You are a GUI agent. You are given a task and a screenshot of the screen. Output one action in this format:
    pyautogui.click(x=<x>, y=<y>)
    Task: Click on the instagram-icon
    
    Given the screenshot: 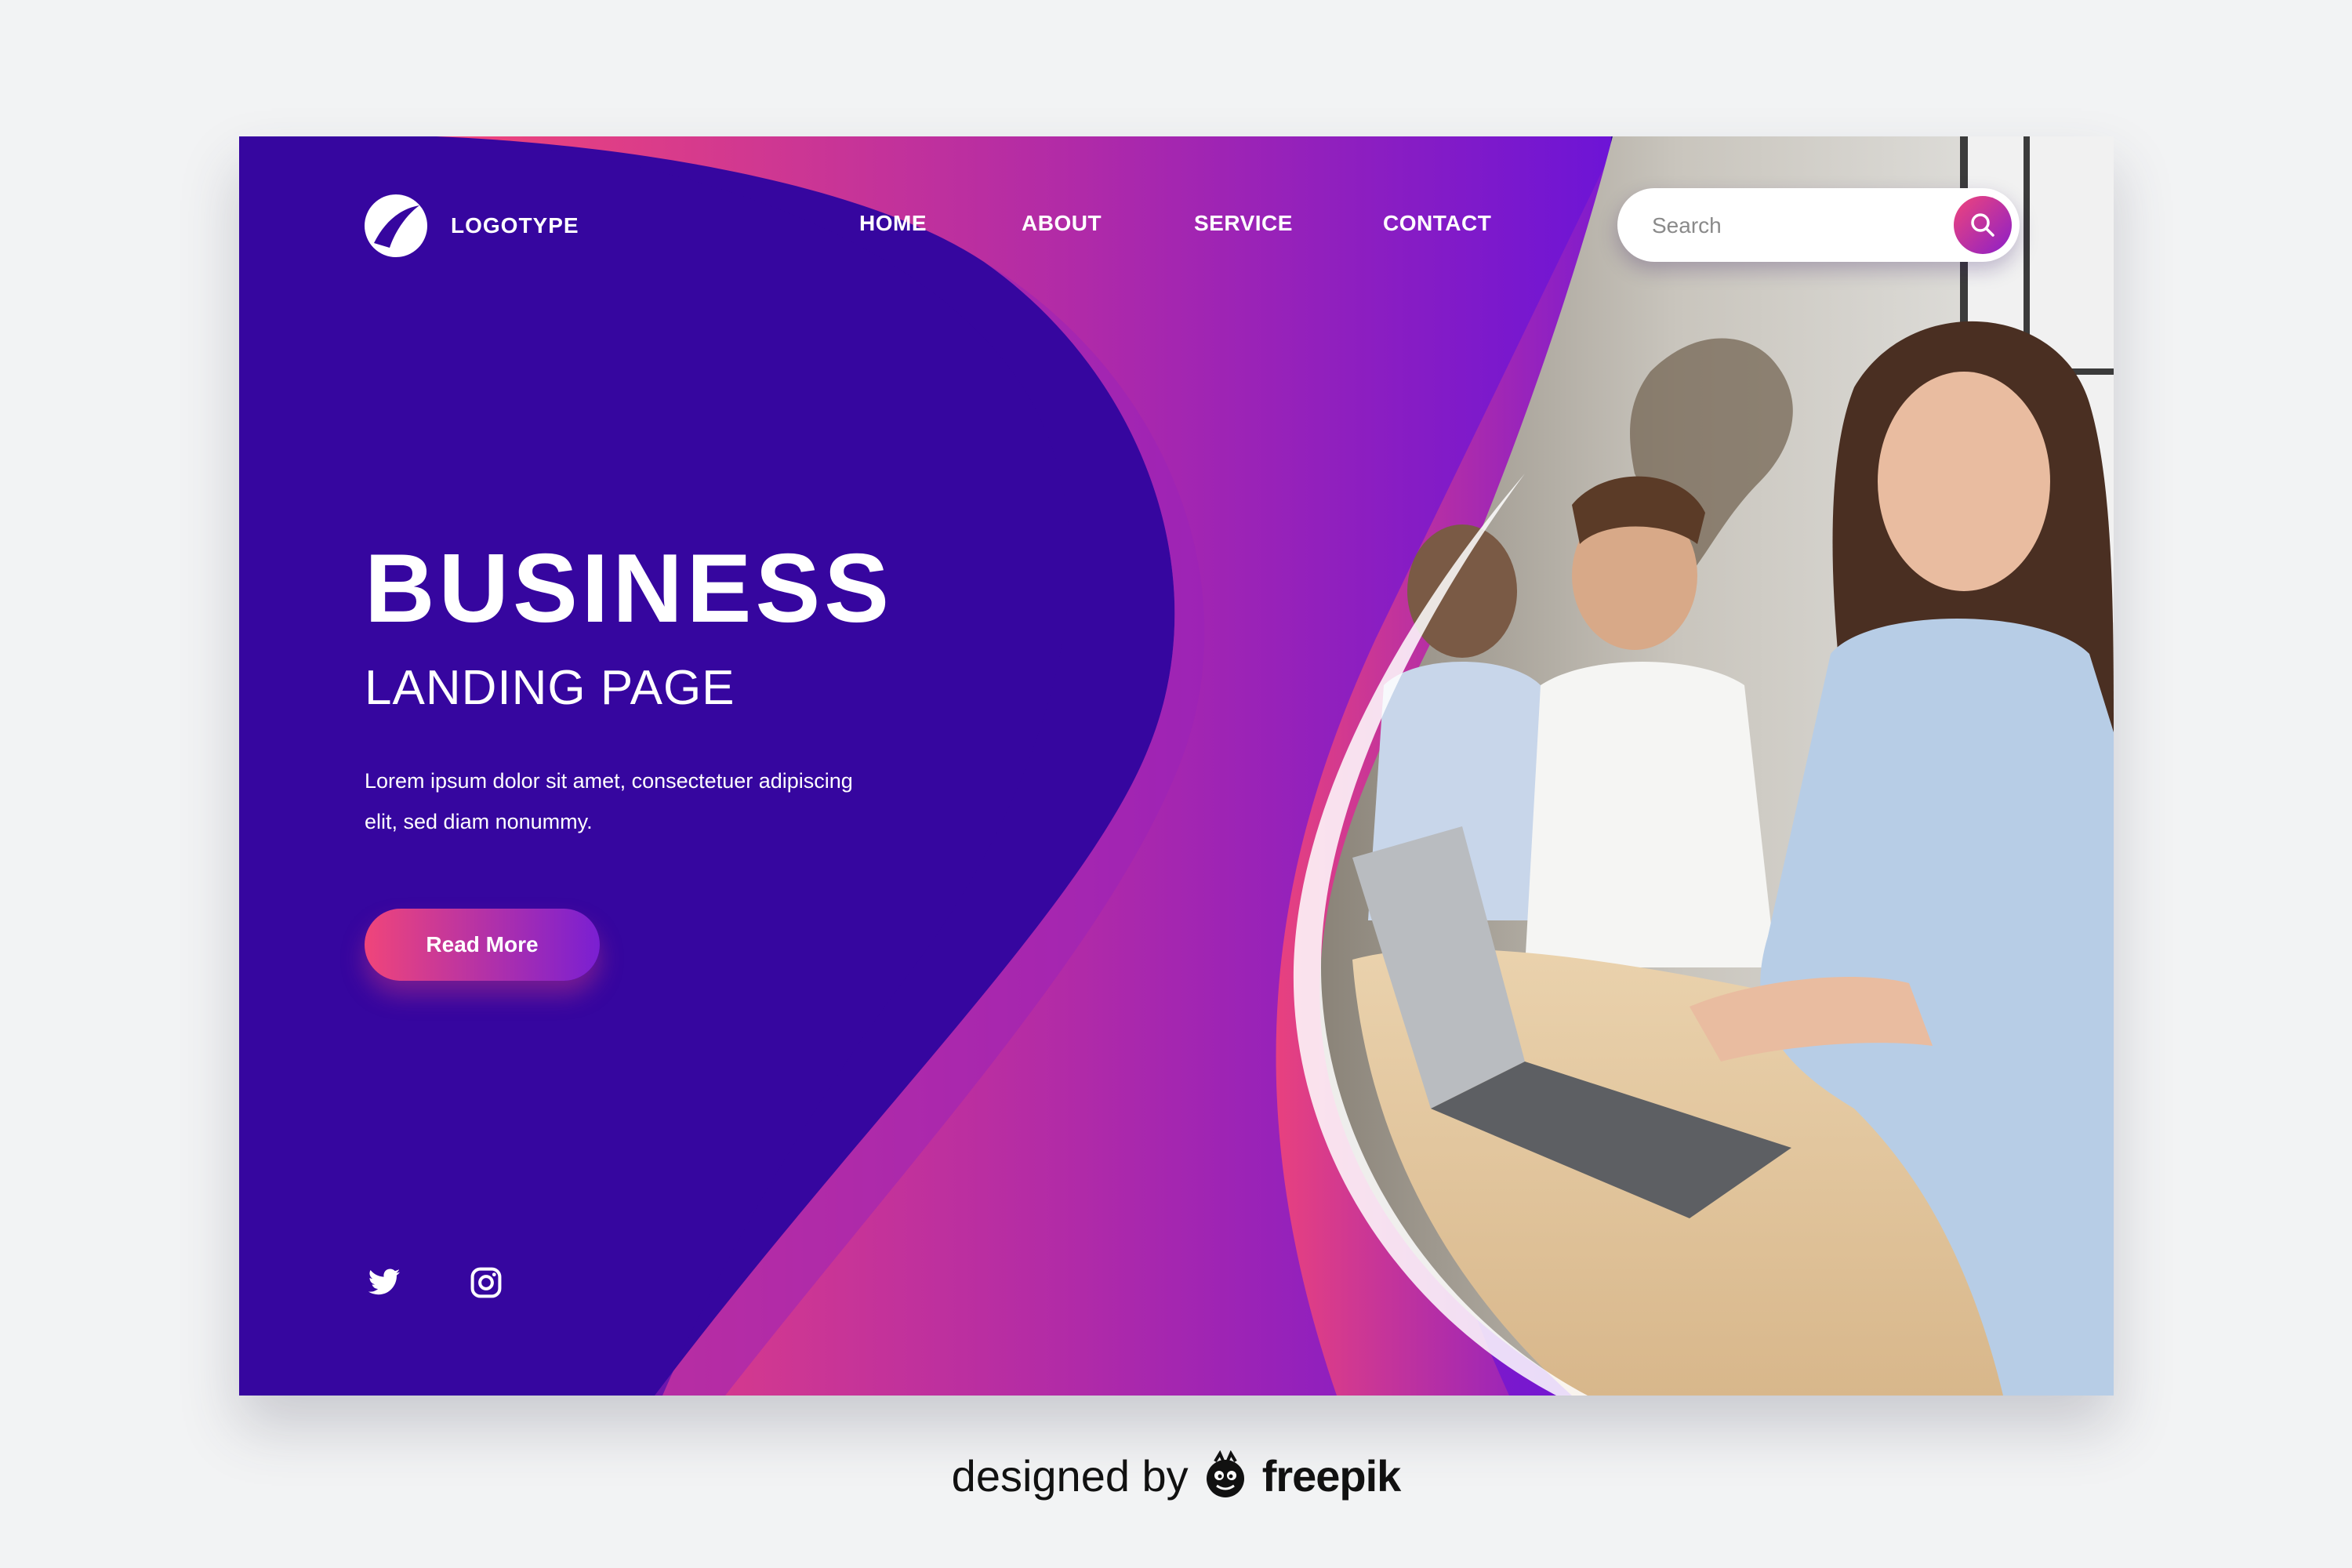 What is the action you would take?
    pyautogui.click(x=486, y=1282)
    